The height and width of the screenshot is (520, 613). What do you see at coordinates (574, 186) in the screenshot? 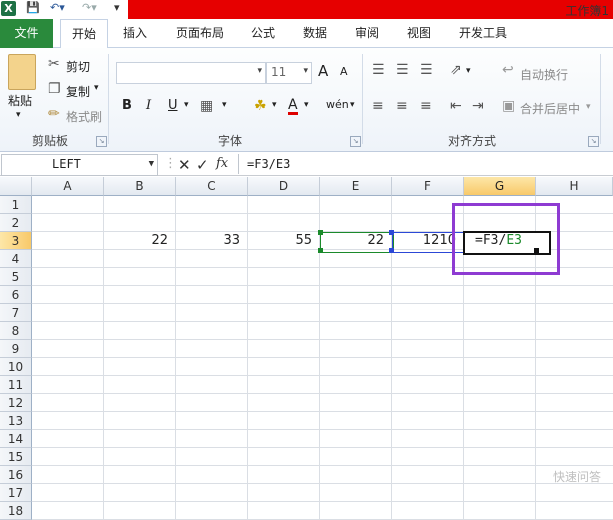
I see `column-header: H` at bounding box center [574, 186].